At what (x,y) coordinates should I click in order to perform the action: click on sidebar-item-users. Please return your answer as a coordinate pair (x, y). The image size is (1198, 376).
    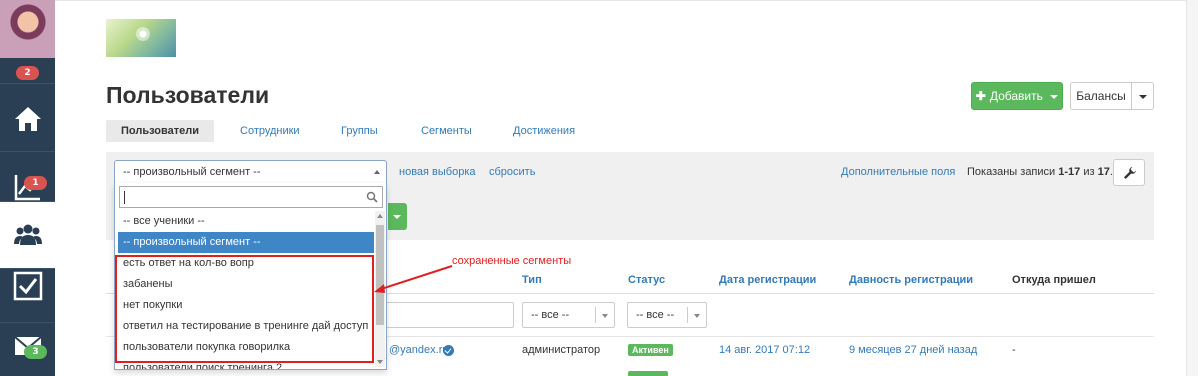
    Looking at the image, I should click on (27, 235).